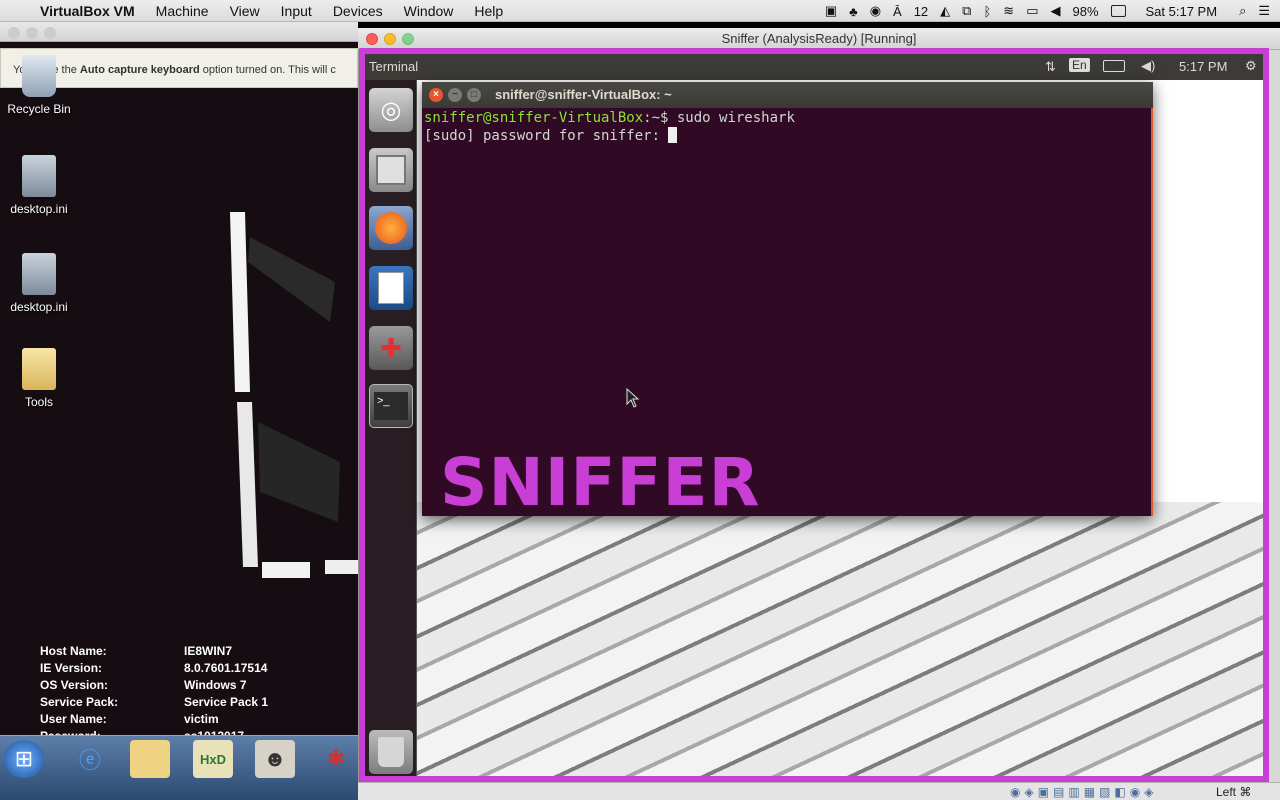 The width and height of the screenshot is (1280, 800). What do you see at coordinates (1008, 11) in the screenshot?
I see `wifi-icon: ≋` at bounding box center [1008, 11].